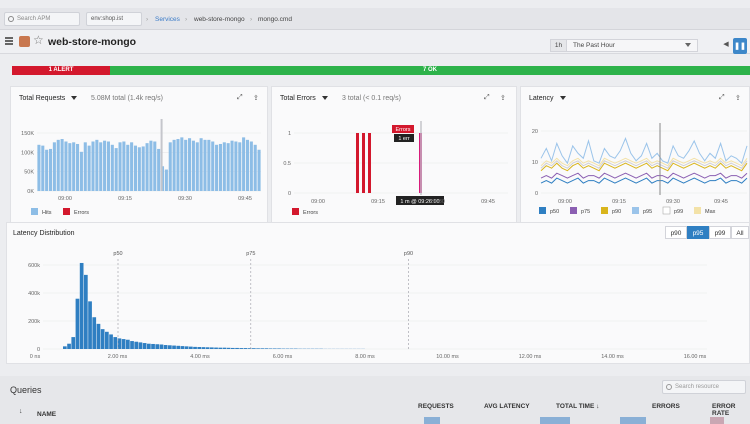  Describe the element at coordinates (167, 19) in the screenshot. I see `breadcrumb-services: Services` at that location.